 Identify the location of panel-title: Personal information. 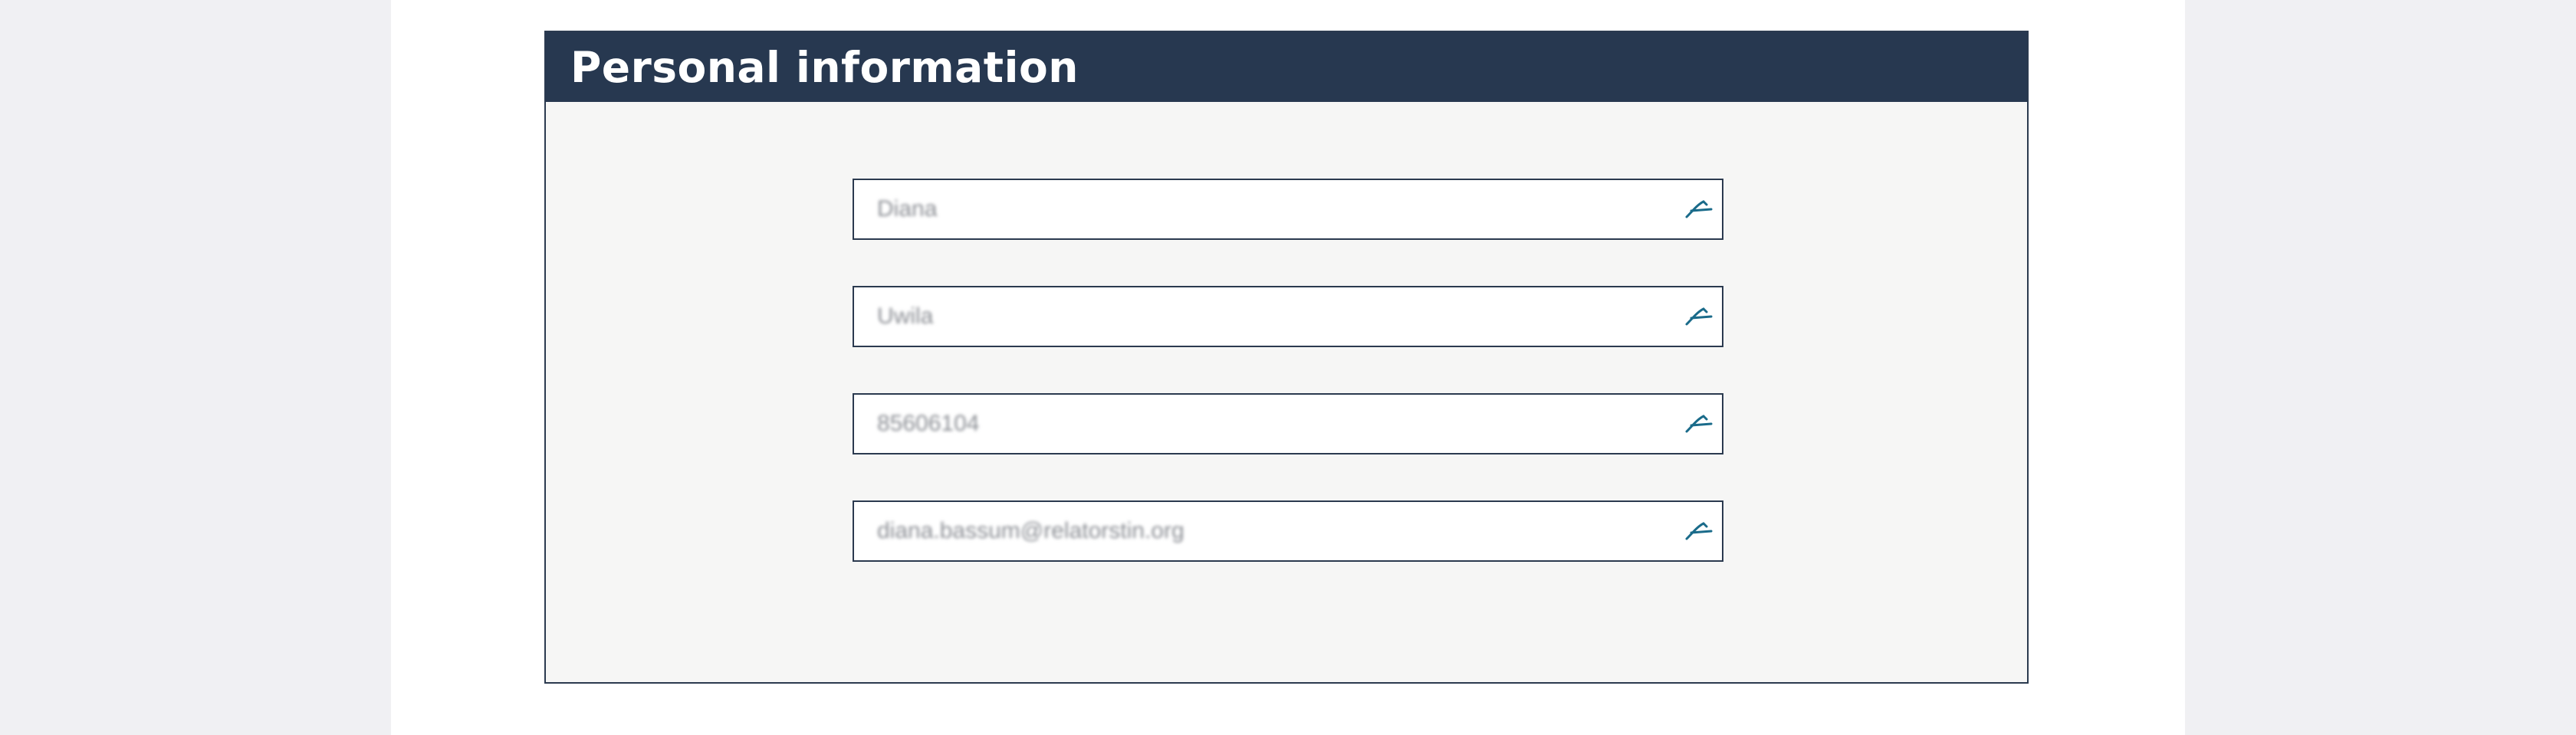
(825, 67).